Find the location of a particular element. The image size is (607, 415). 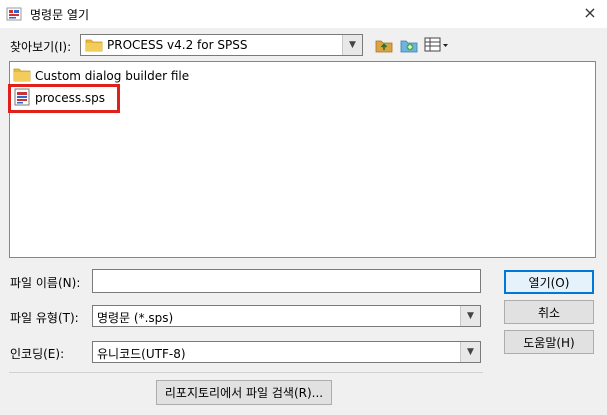

encoding-combo: 유니코드(UTF-8) ▼ is located at coordinates (286, 352).